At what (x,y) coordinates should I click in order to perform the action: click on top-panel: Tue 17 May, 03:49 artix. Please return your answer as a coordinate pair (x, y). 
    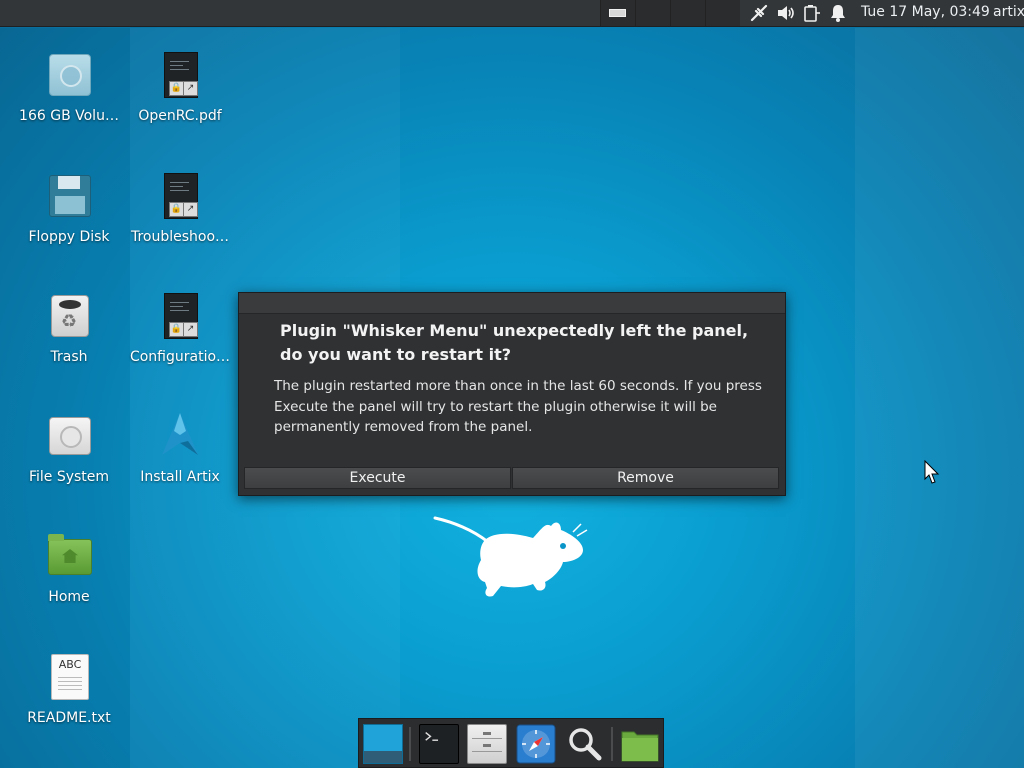
    Looking at the image, I should click on (512, 13).